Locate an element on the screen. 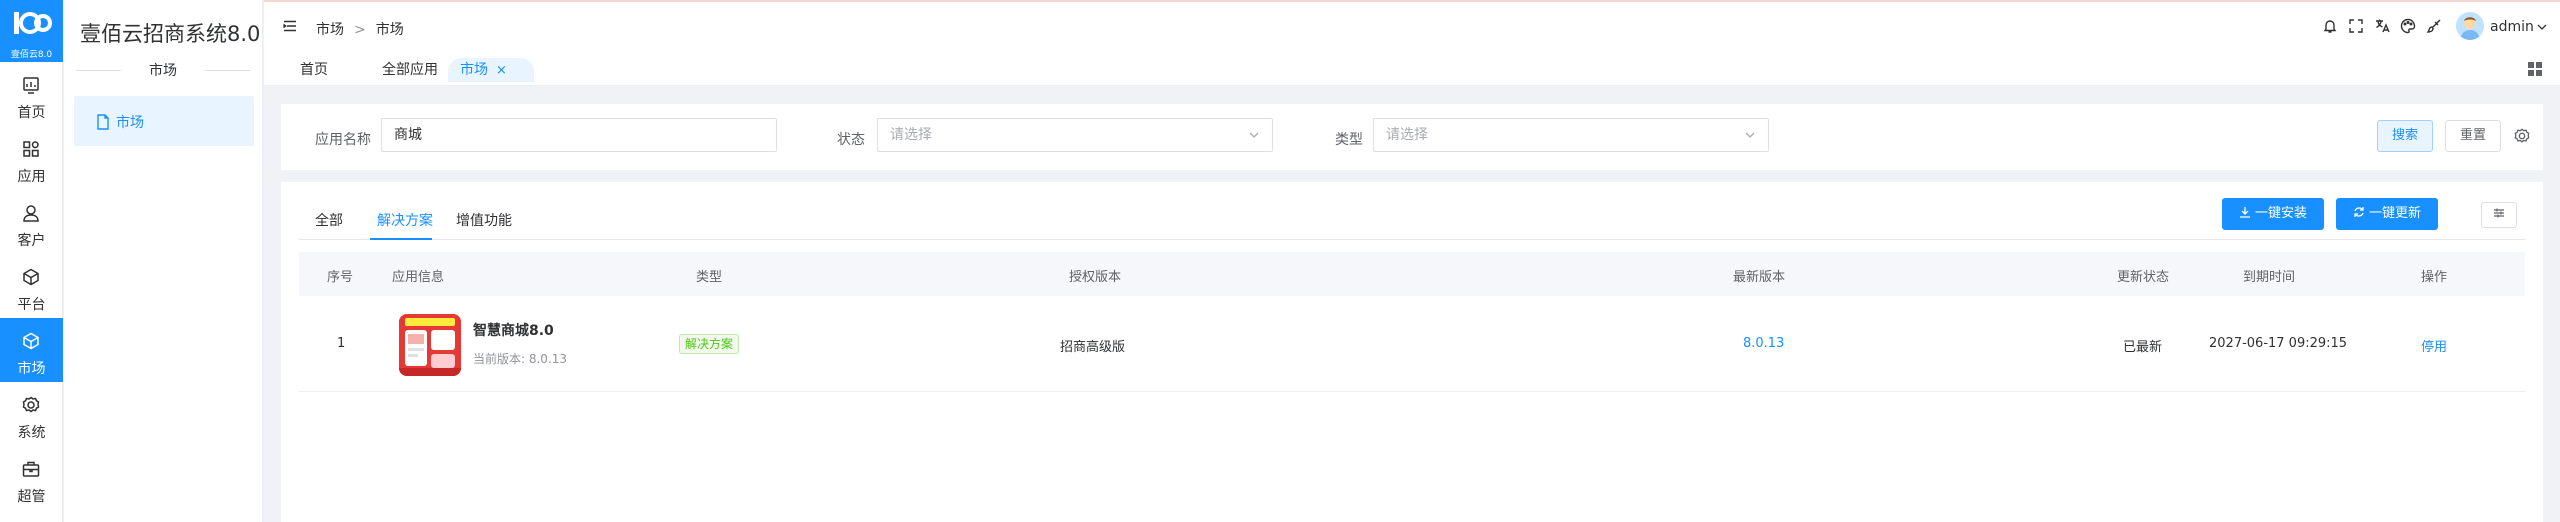  logo-icon is located at coordinates (33, 23).